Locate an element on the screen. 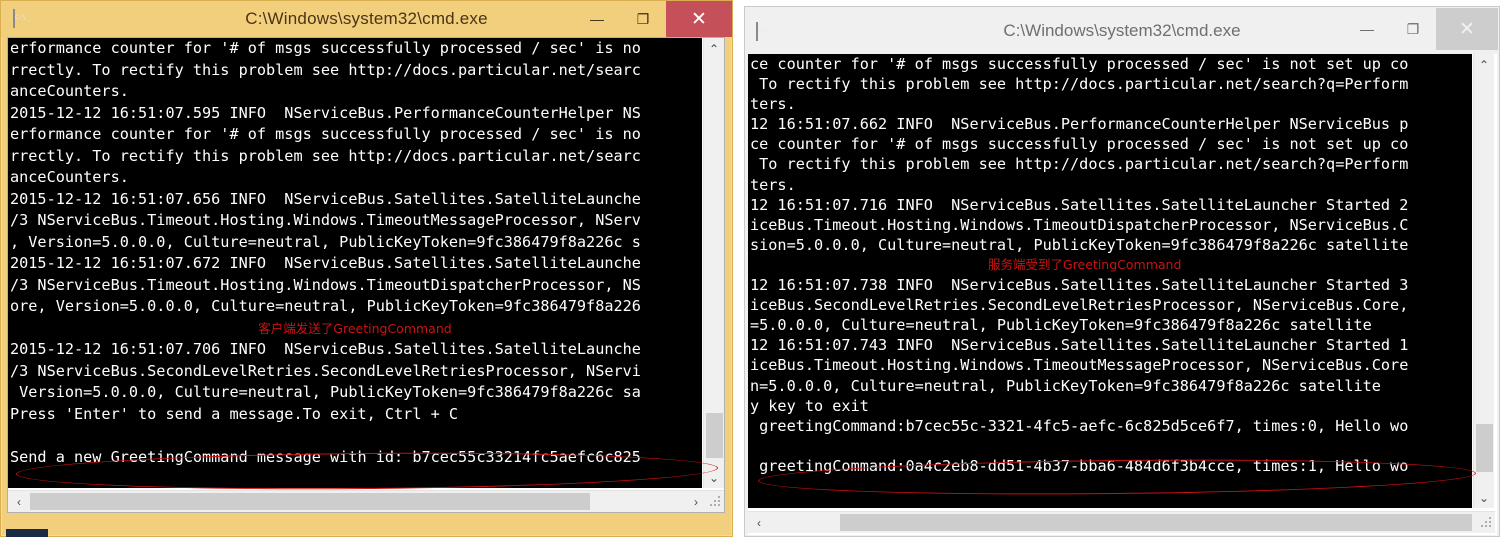  horizontal-scroll-thumb-right is located at coordinates (1156, 522).